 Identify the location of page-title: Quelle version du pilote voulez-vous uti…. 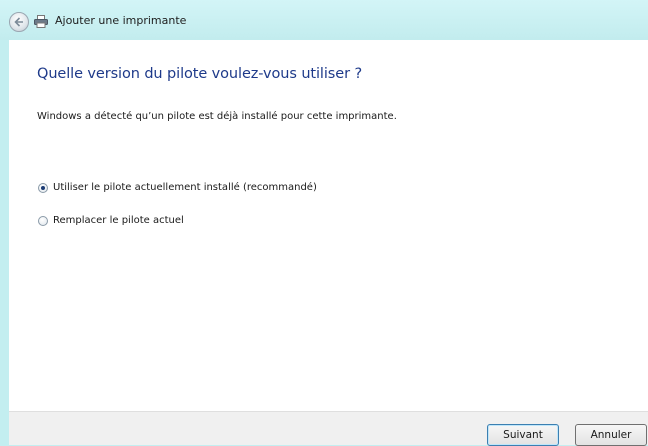
(200, 74).